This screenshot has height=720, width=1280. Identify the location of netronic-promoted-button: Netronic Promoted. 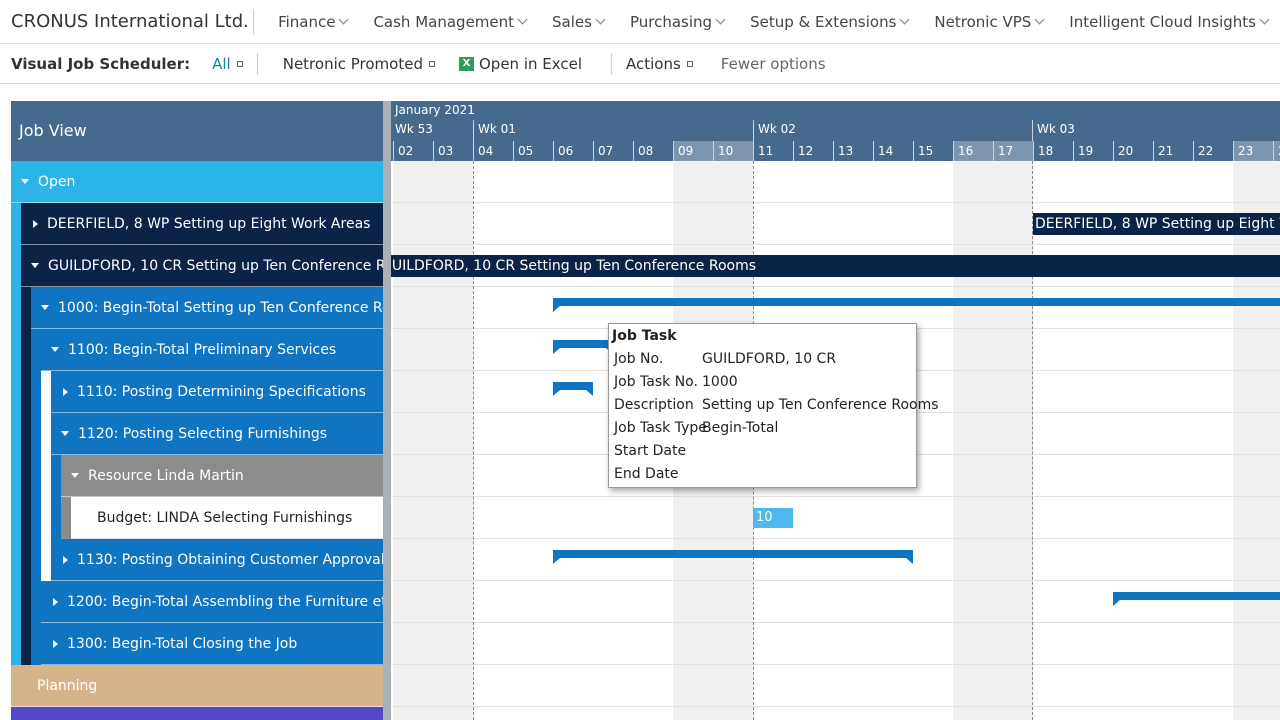
(358, 64).